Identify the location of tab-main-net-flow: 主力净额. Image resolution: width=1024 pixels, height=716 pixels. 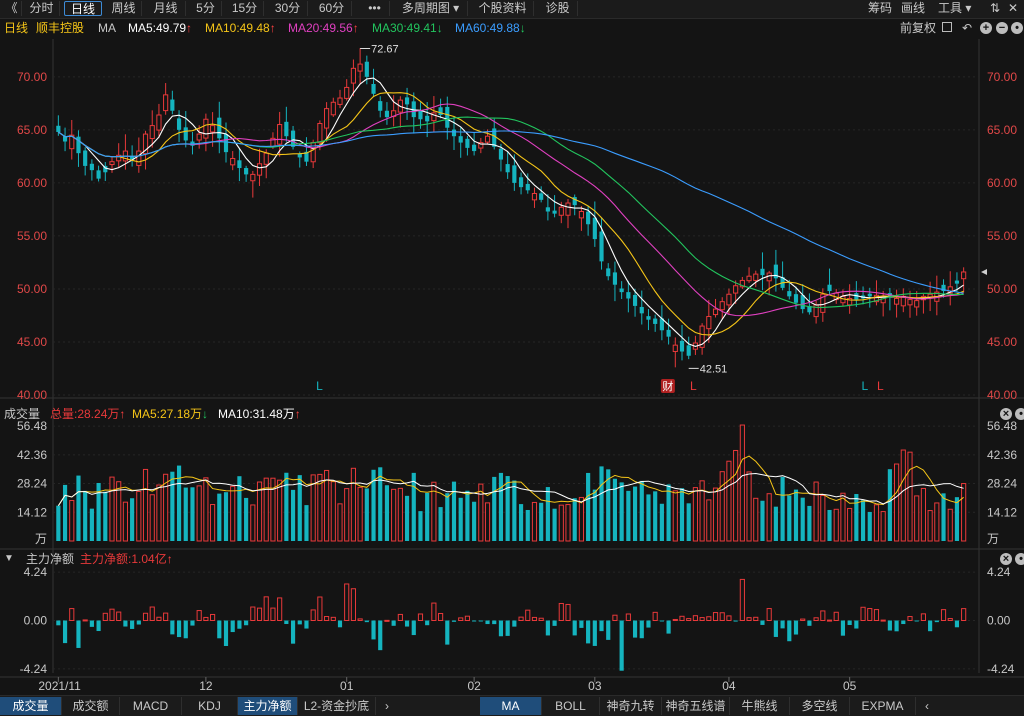
(268, 706).